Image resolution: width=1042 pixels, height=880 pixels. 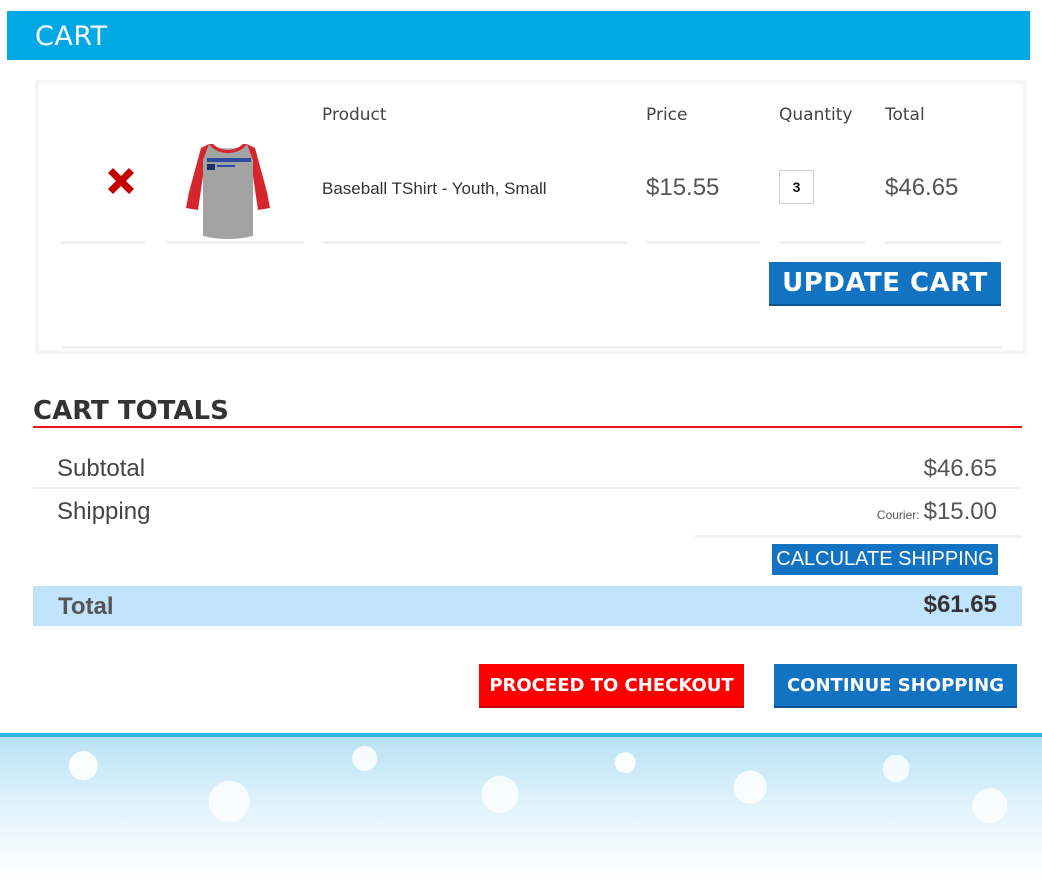 I want to click on column-header-total: Total, so click(x=905, y=115).